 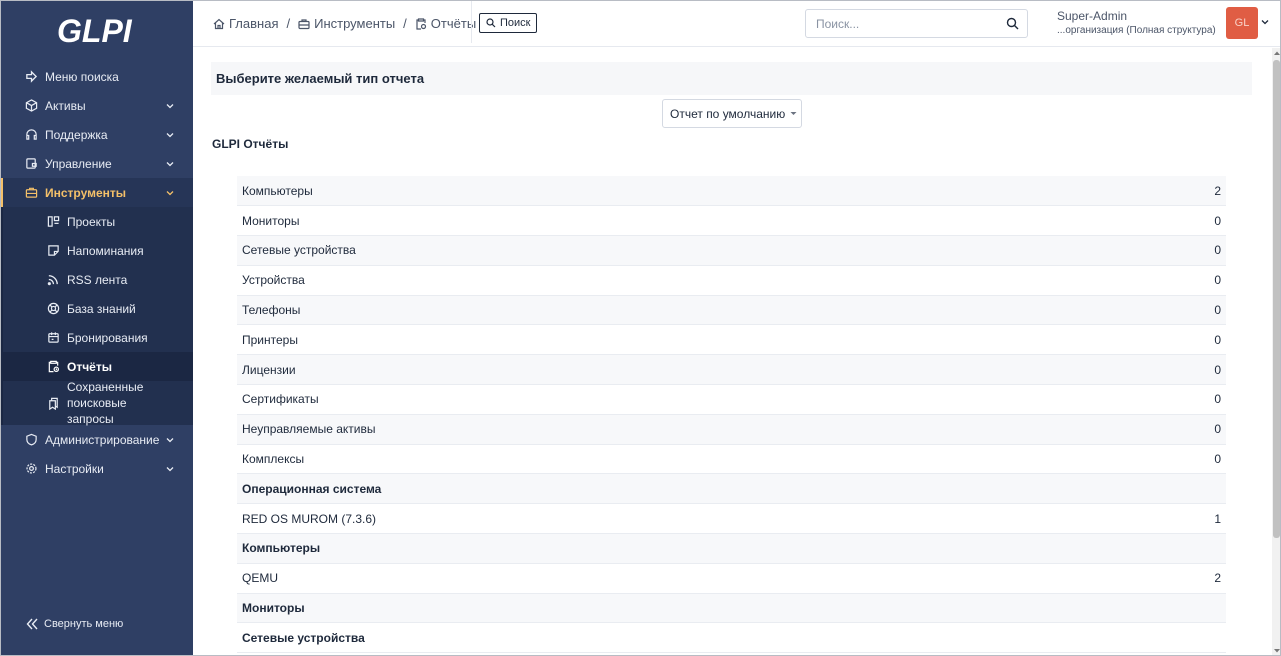 I want to click on scroll-down-arrow-icon, so click(x=1276, y=651).